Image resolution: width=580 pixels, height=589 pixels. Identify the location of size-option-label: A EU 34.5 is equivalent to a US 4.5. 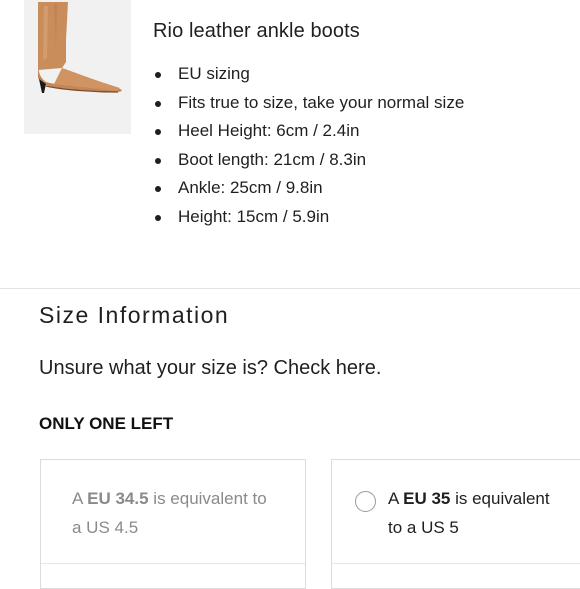
(169, 513).